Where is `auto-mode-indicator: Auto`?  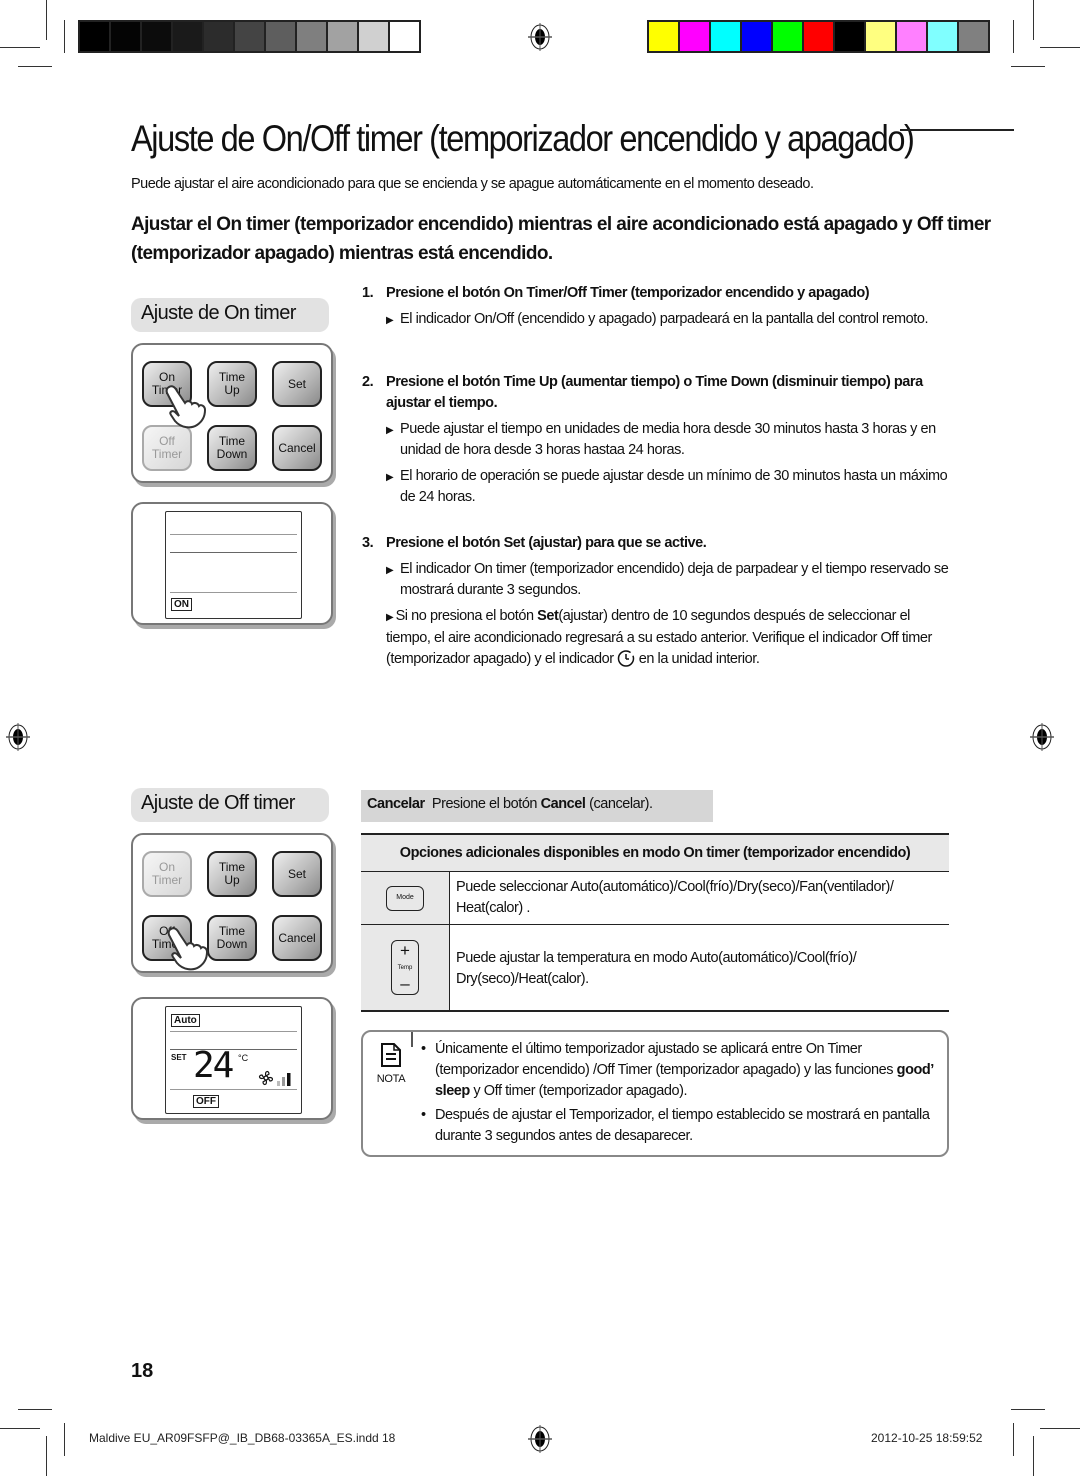 auto-mode-indicator: Auto is located at coordinates (185, 1020).